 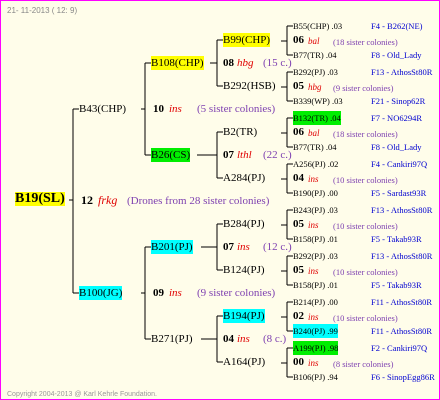 What do you see at coordinates (298, 316) in the screenshot?
I see `group-number: 02` at bounding box center [298, 316].